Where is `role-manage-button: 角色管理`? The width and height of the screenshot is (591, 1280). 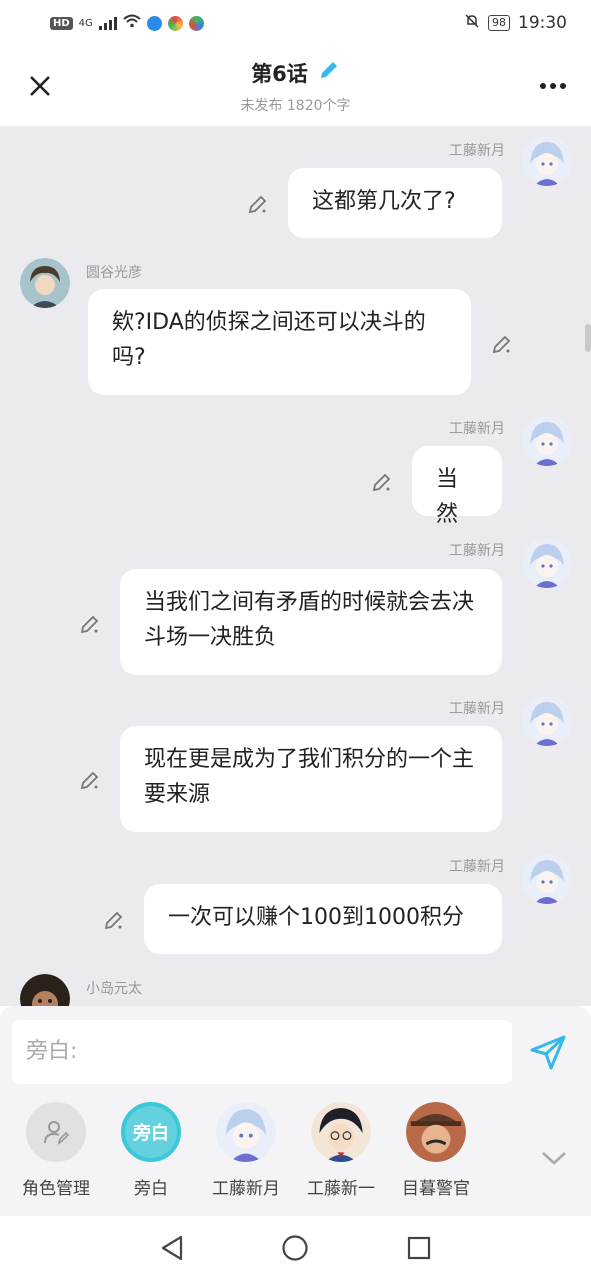
role-manage-button: 角色管理 is located at coordinates (56, 1150).